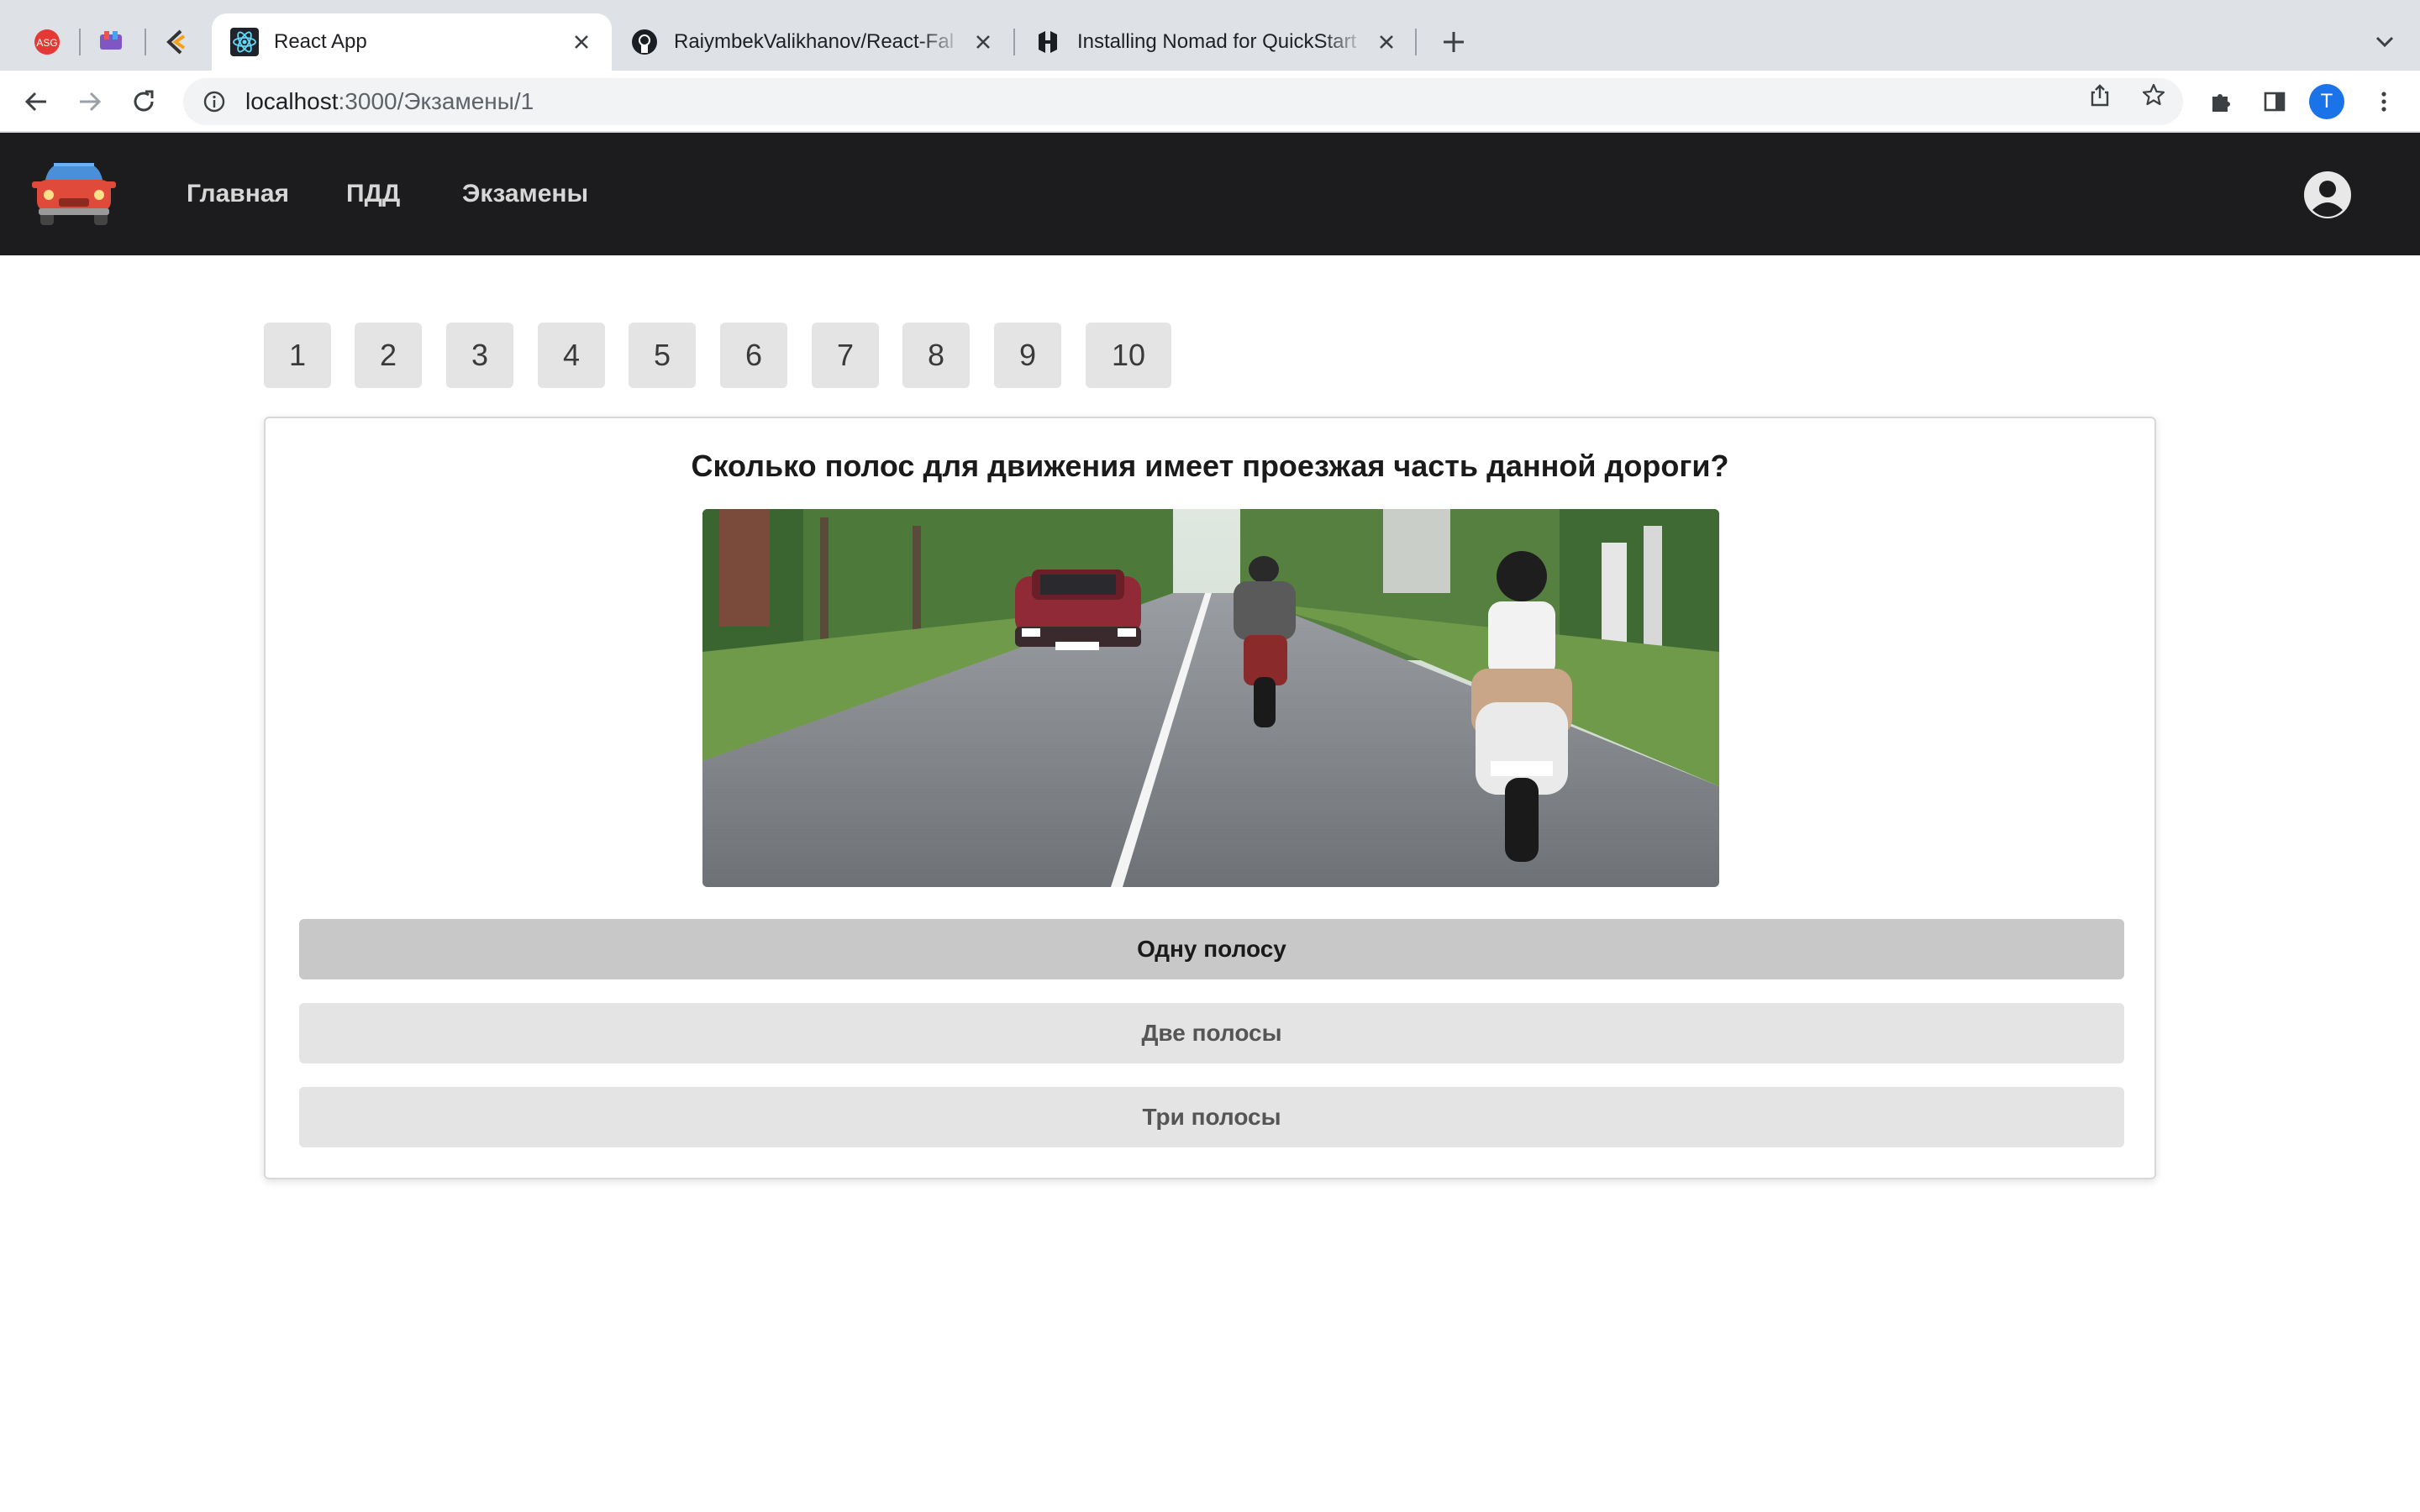 The image size is (2420, 1512). I want to click on pinned-tab: ASG, so click(47, 42).